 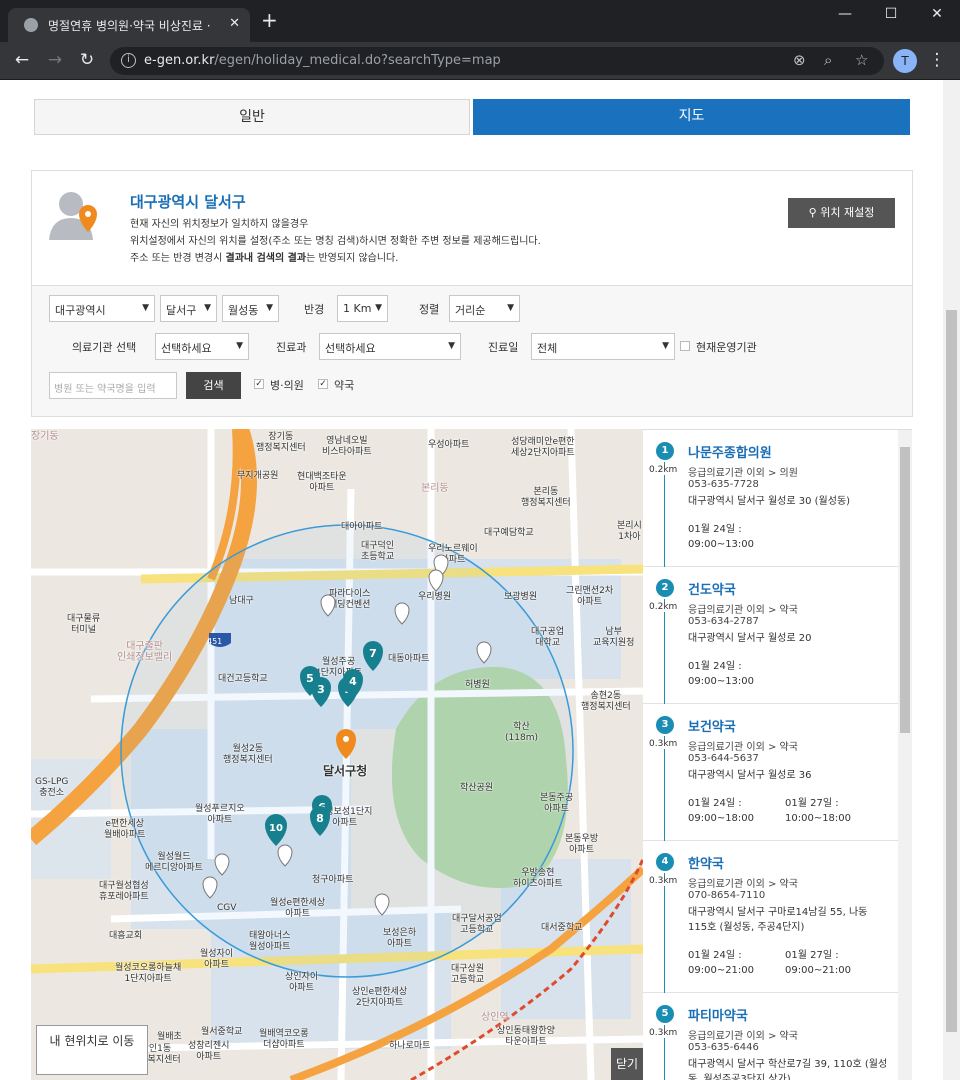 What do you see at coordinates (322, 482) in the screenshot?
I see `map-label: 현대백조타운 아파트` at bounding box center [322, 482].